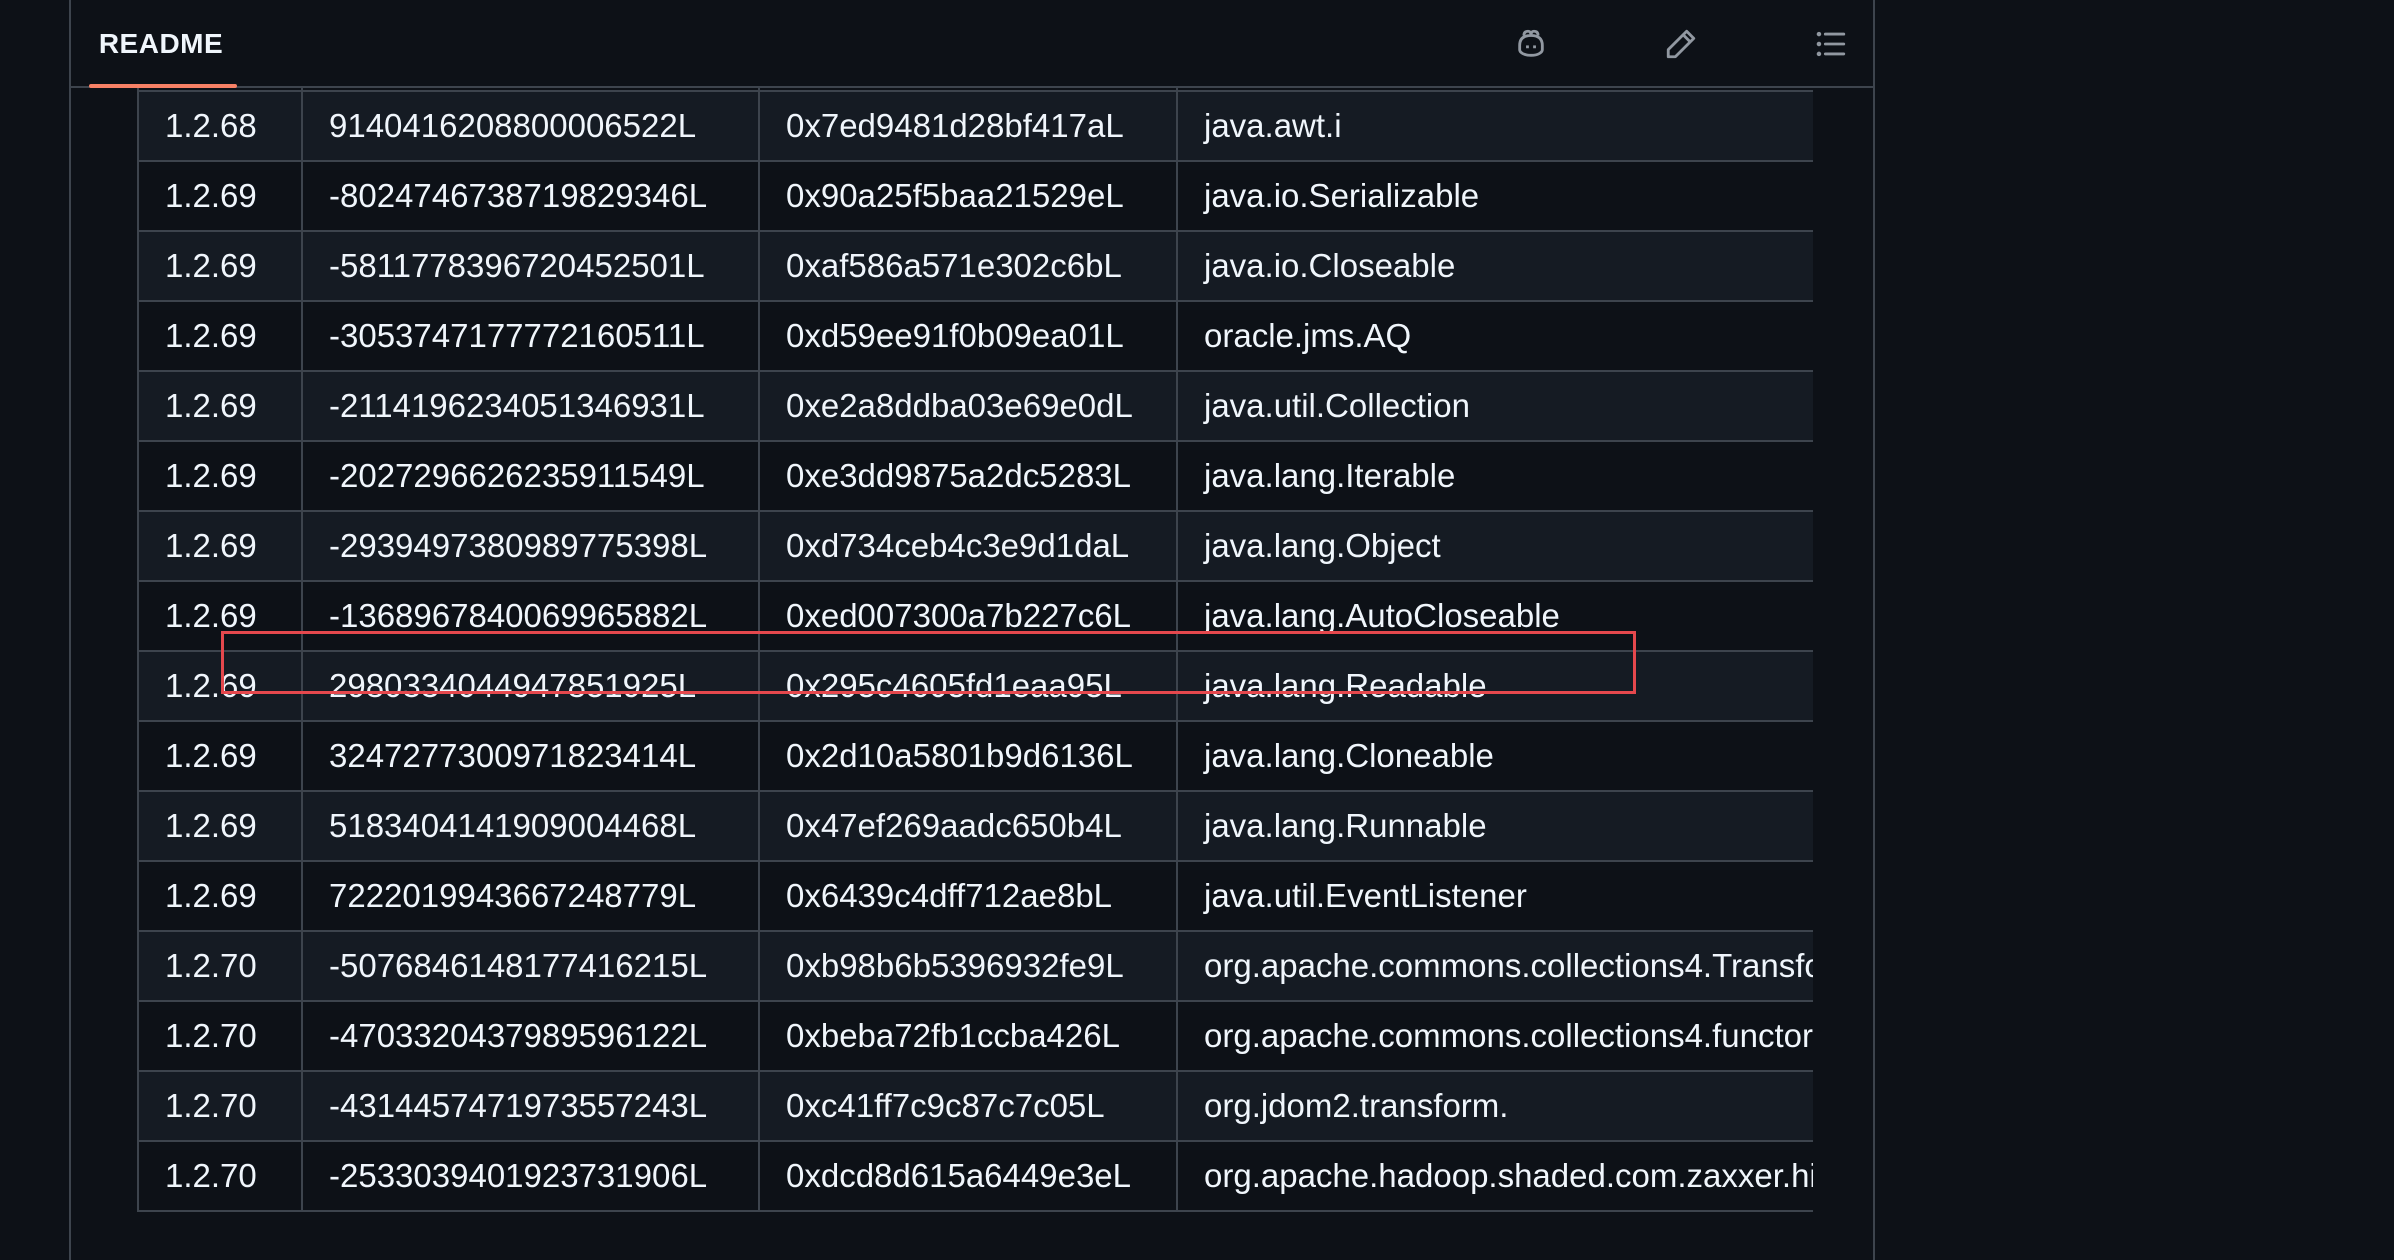 This screenshot has width=2394, height=1260. What do you see at coordinates (1494, 406) in the screenshot?
I see `table-cell: java.util.Collection` at bounding box center [1494, 406].